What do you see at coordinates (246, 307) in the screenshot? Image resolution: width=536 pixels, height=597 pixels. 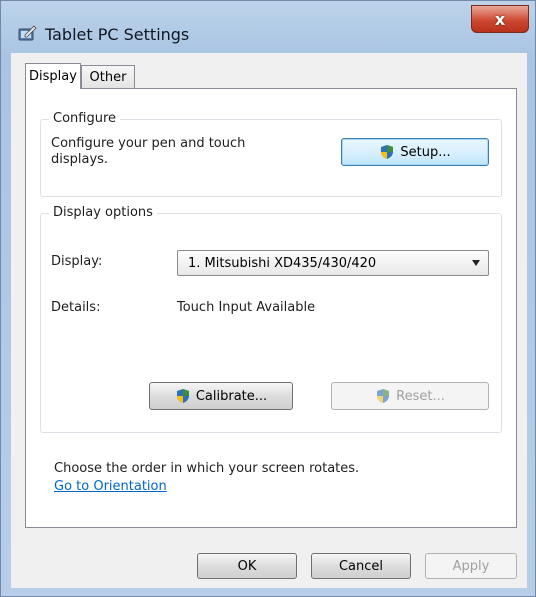 I see `details-value: Touch Input Available` at bounding box center [246, 307].